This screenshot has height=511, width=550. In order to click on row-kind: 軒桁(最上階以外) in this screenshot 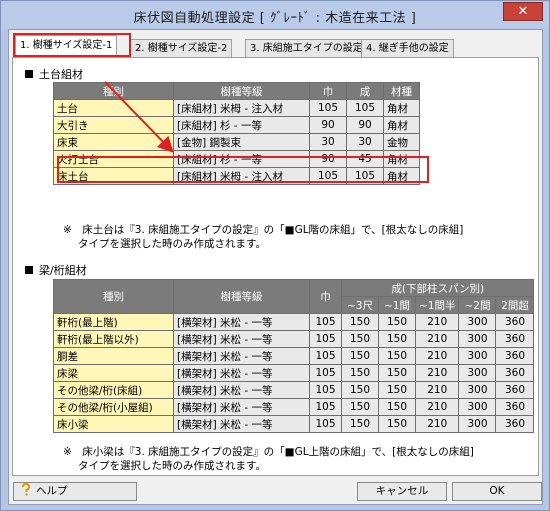, I will do `click(113, 339)`.